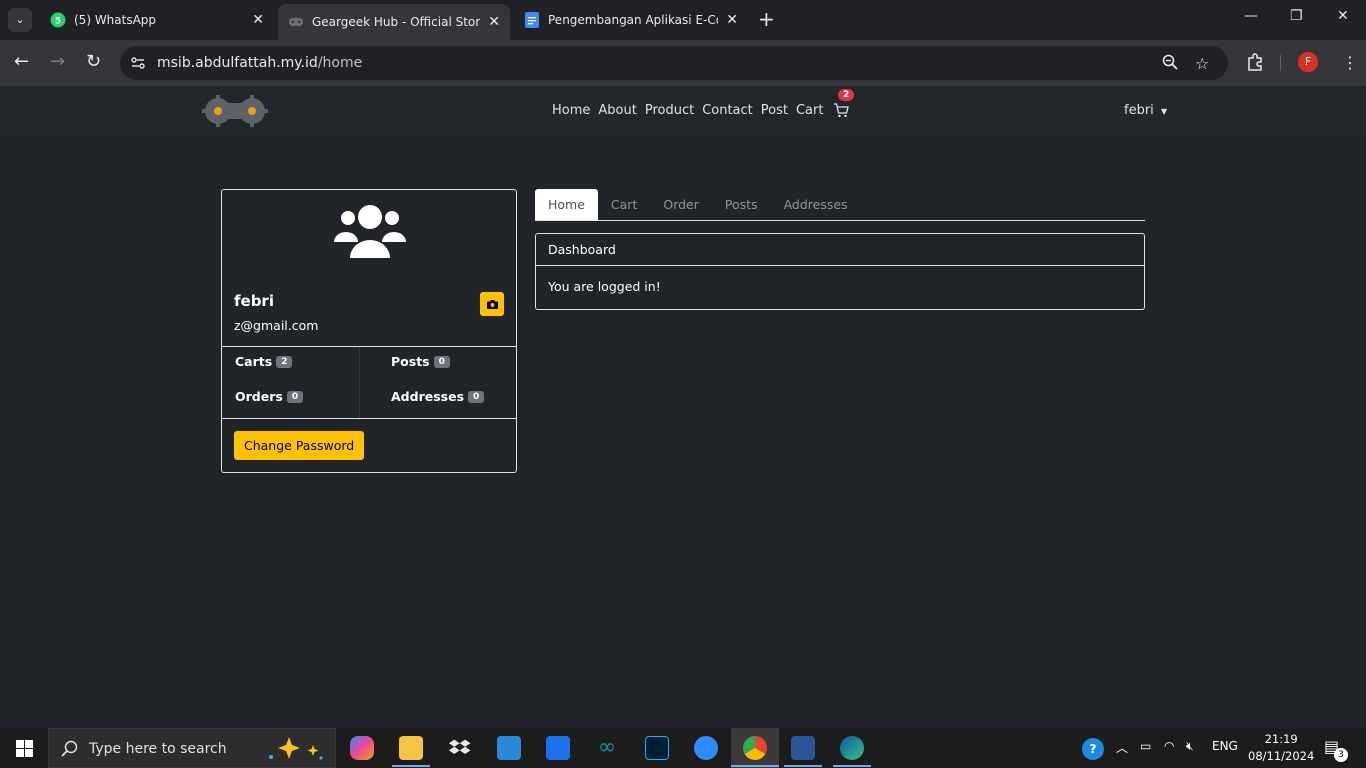 This screenshot has height=768, width=1366. I want to click on copilot-icon, so click(362, 748).